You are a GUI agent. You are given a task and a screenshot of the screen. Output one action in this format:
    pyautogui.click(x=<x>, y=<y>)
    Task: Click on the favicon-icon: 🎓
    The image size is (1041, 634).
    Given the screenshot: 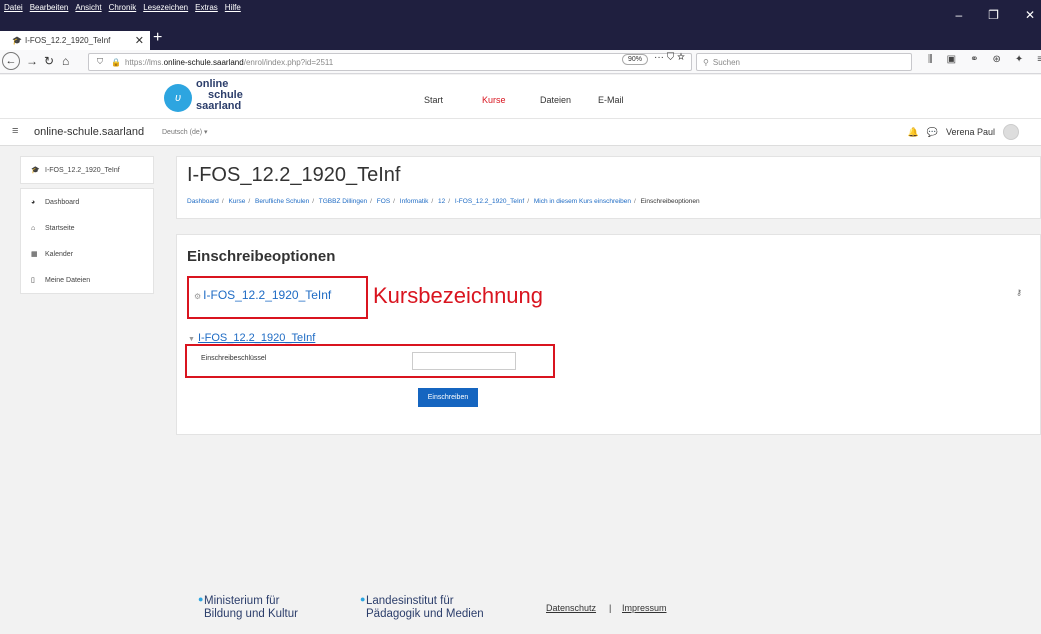 What is the action you would take?
    pyautogui.click(x=17, y=40)
    